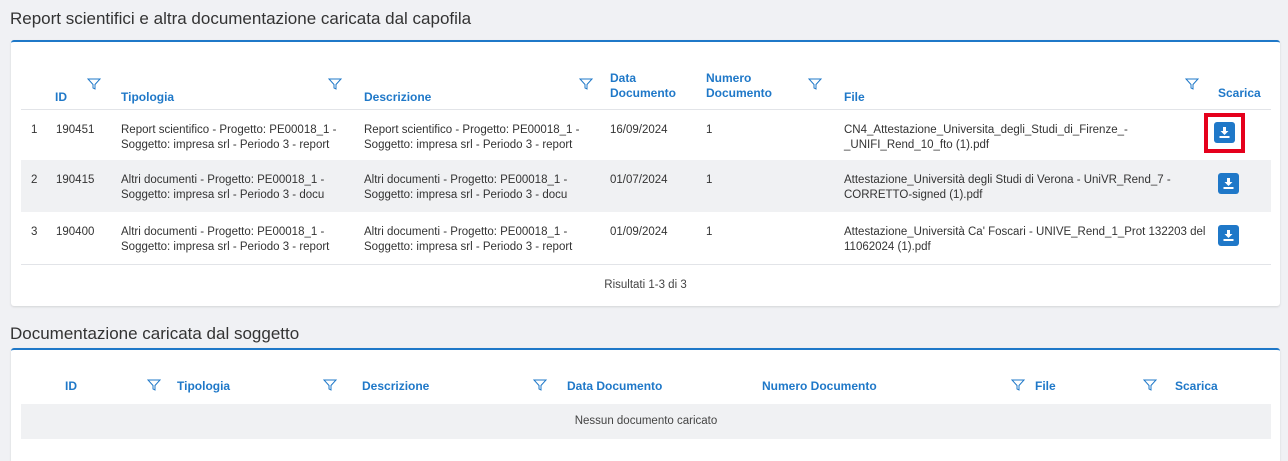  Describe the element at coordinates (887, 247) in the screenshot. I see `row-file-line2: 11062024 (1).pdf` at that location.